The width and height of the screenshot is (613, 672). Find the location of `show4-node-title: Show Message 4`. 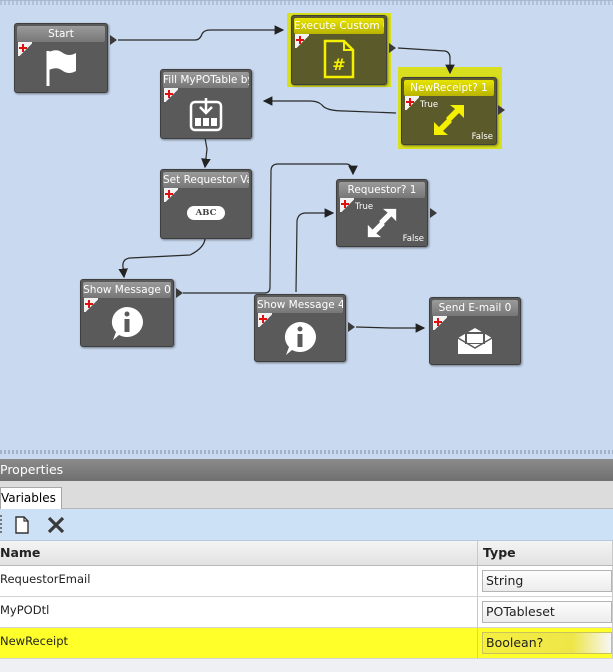

show4-node-title: Show Message 4 is located at coordinates (300, 305).